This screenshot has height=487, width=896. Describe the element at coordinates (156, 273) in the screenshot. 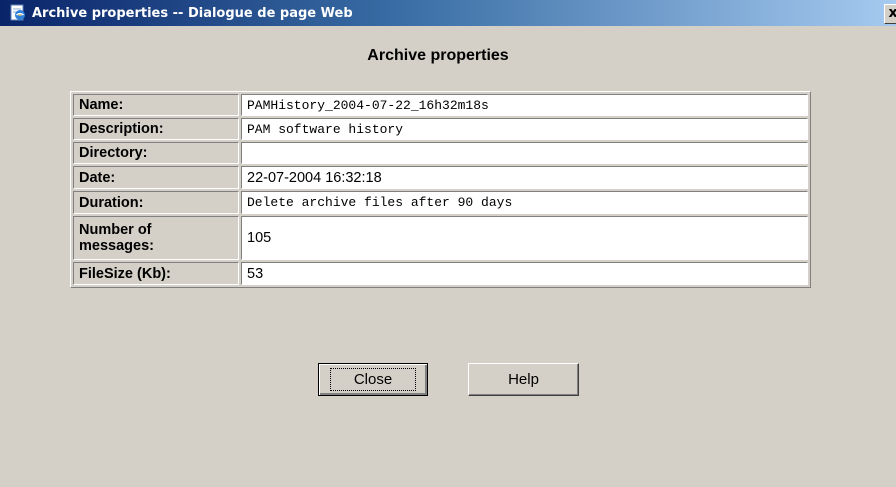

I see `property-label: FileSize (Kb):` at that location.